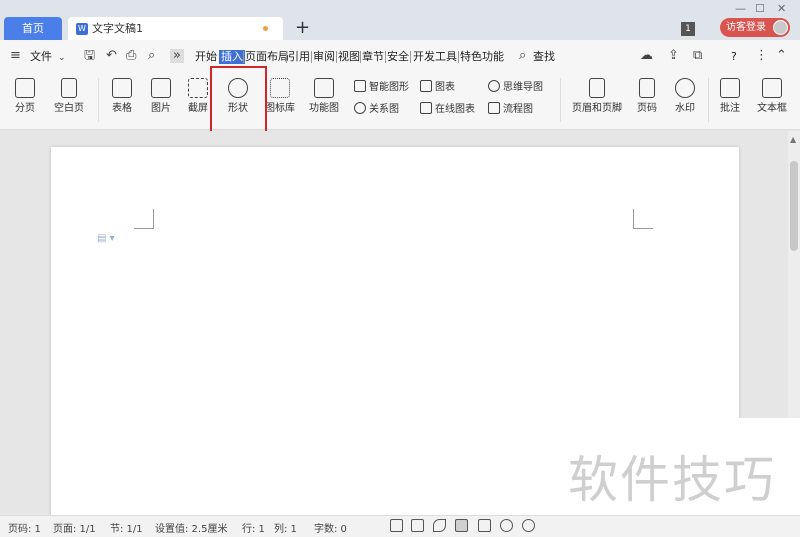  I want to click on eye-protection-icon, so click(528, 525).